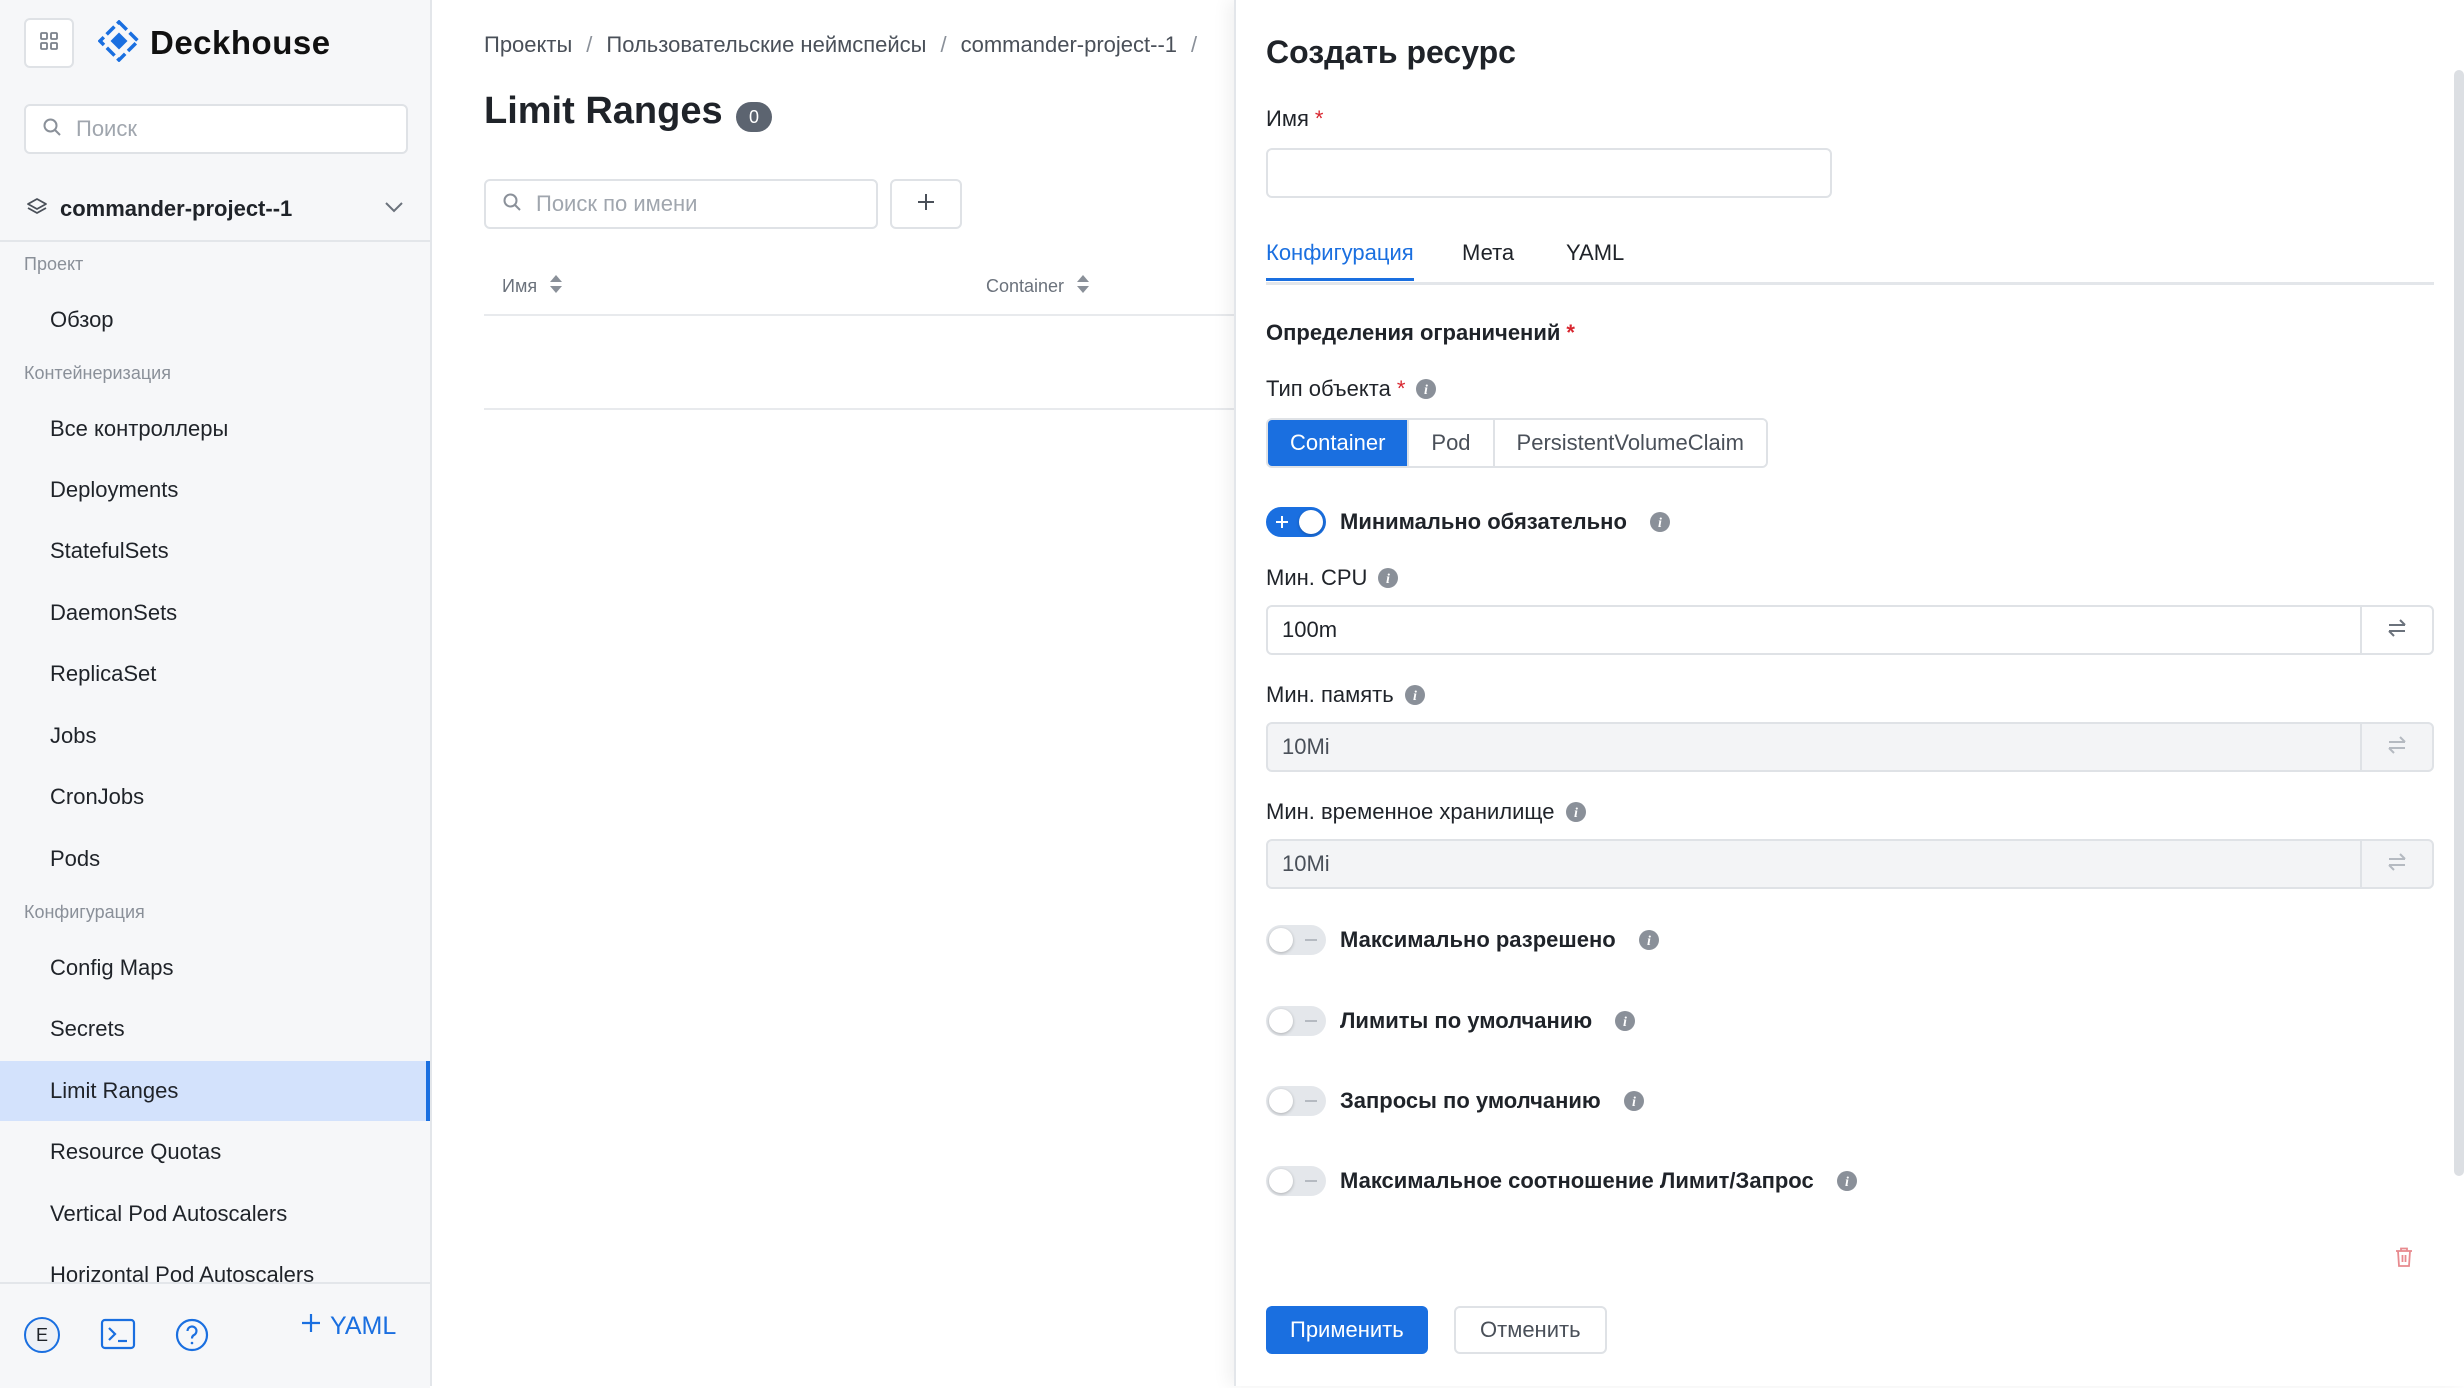 The width and height of the screenshot is (2464, 1388). I want to click on sidebar-item-limit-ranges: Limit Ranges, so click(215, 1091).